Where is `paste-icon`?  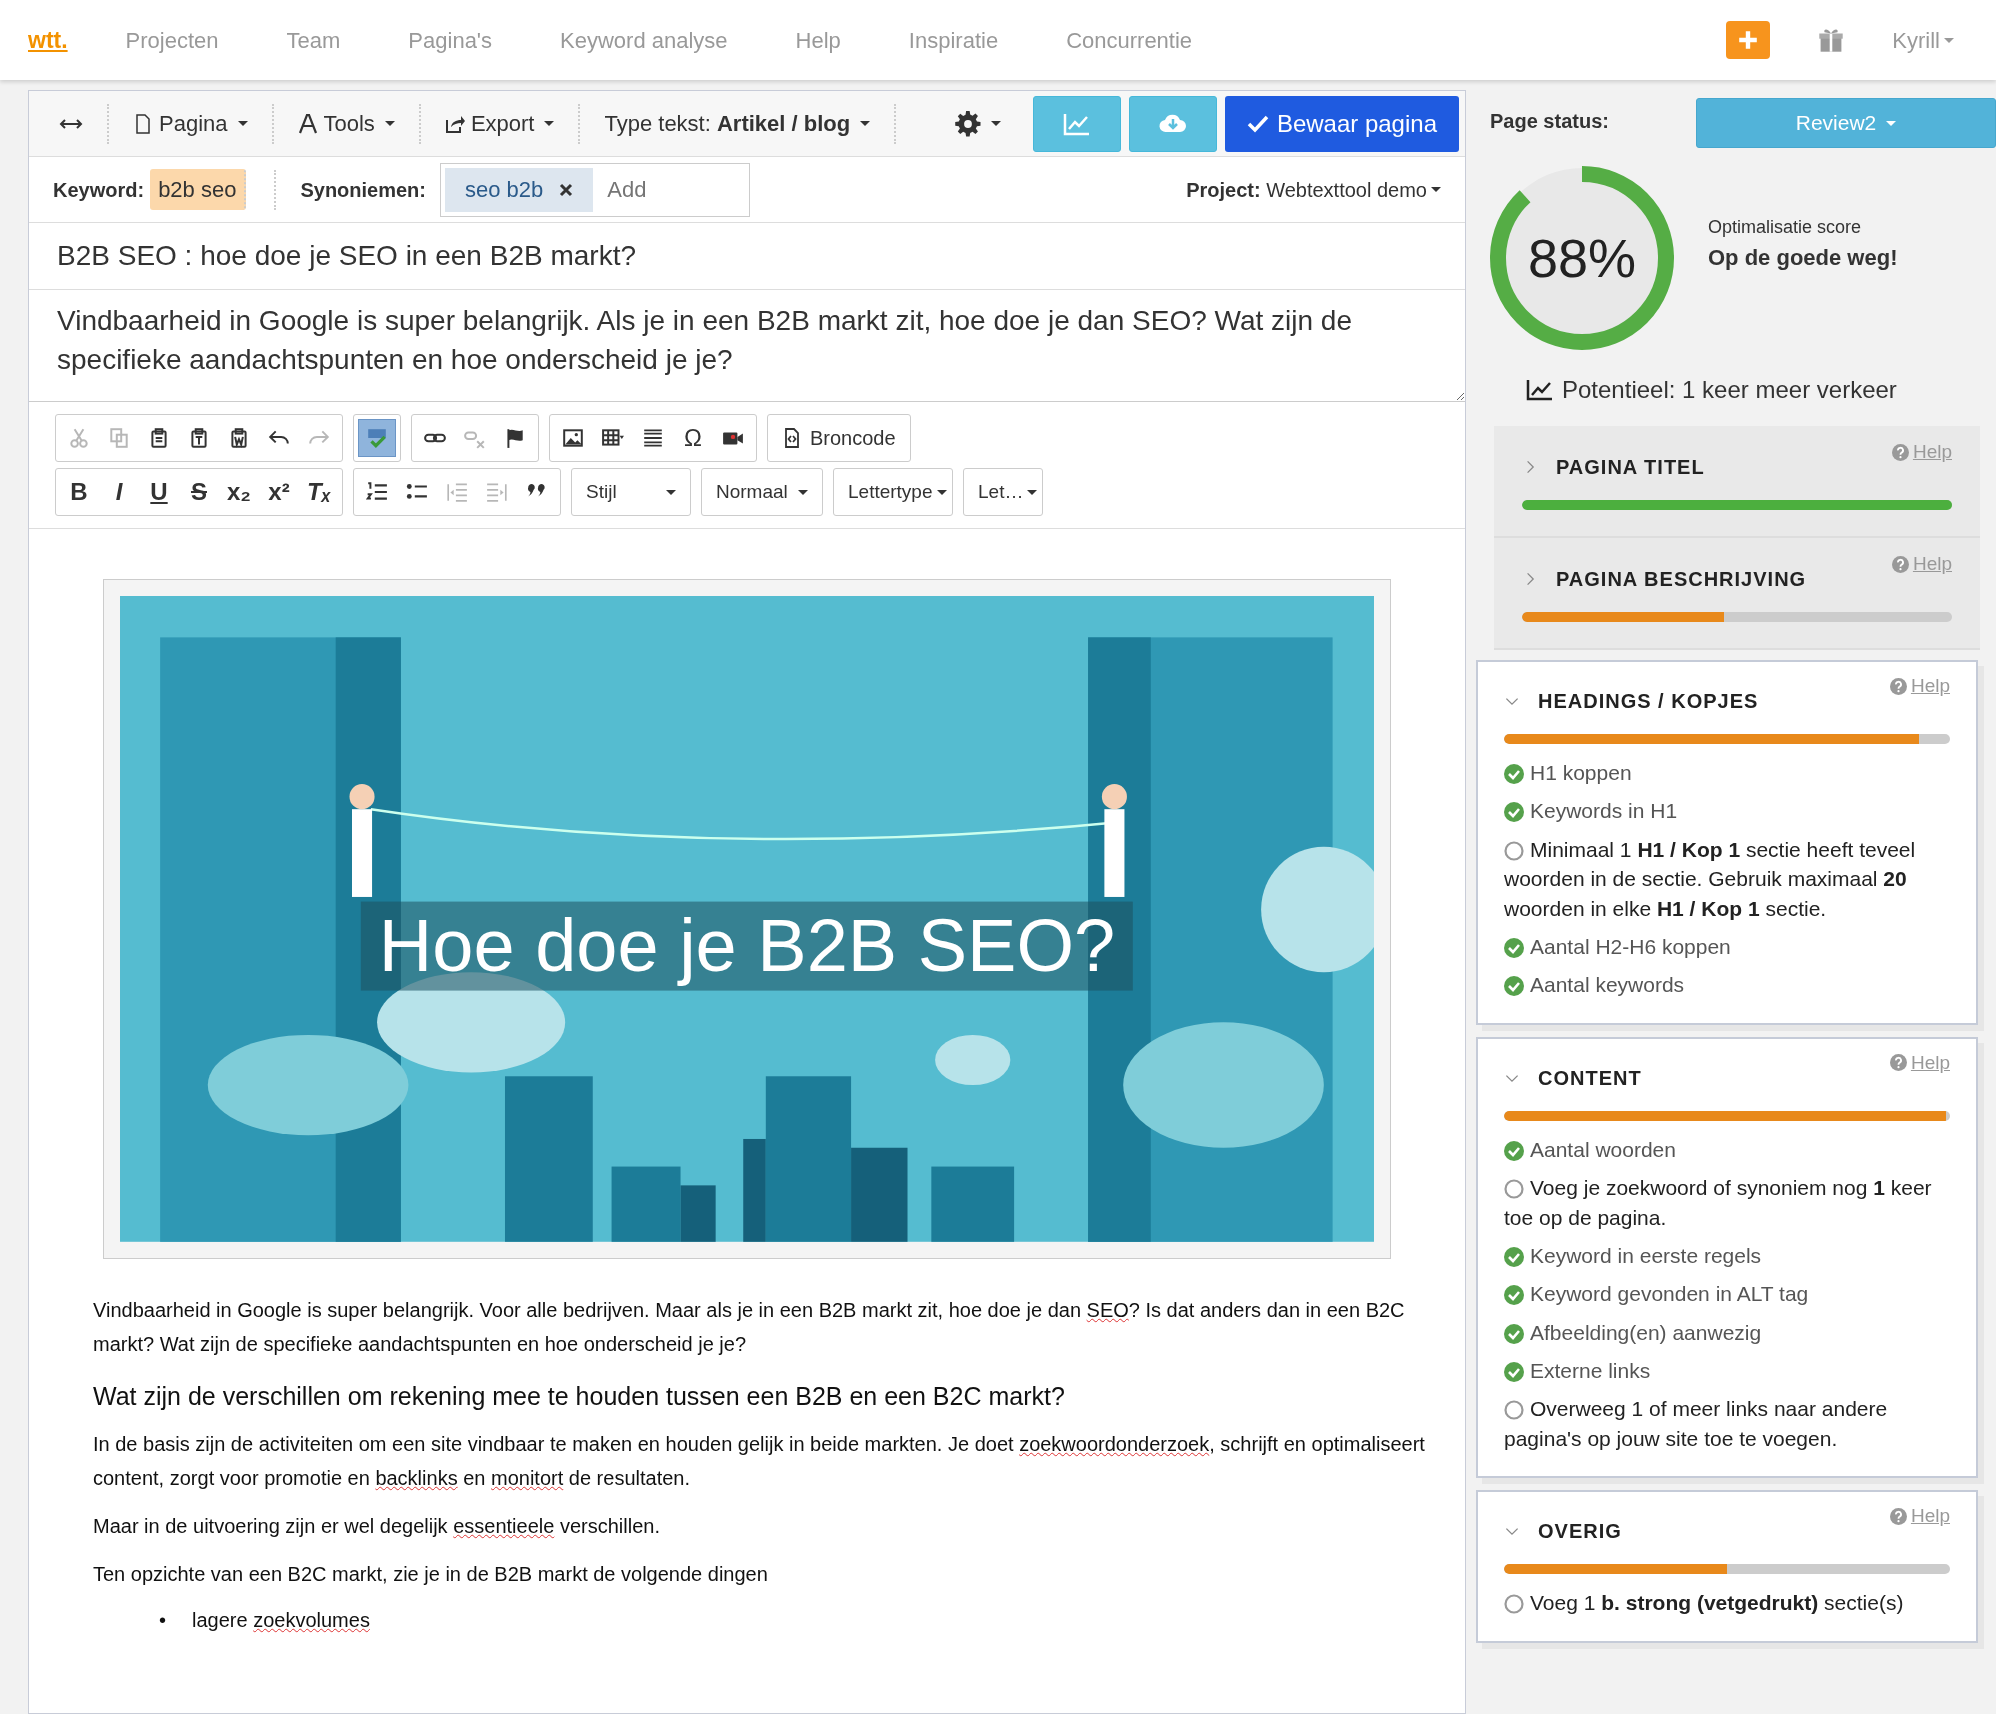
paste-icon is located at coordinates (159, 438).